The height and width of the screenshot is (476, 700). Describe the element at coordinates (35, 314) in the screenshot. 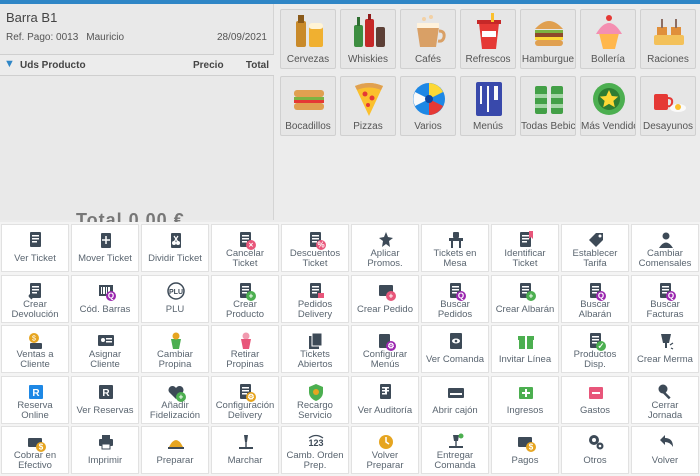

I see `option-label-line2: Devolución` at that location.